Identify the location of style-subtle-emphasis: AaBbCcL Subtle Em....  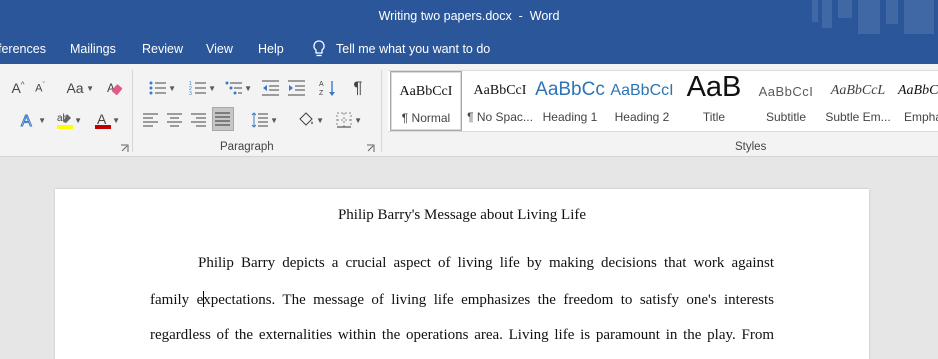
(858, 101).